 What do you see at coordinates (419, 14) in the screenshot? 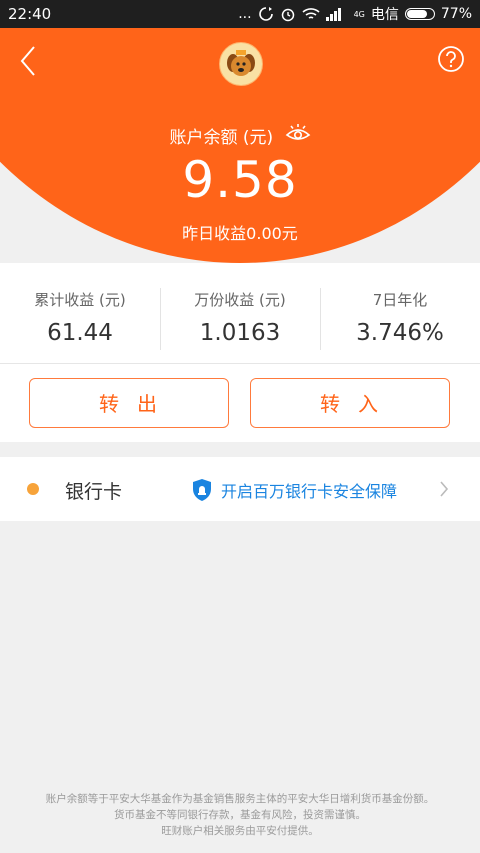
I see `battery-icon` at bounding box center [419, 14].